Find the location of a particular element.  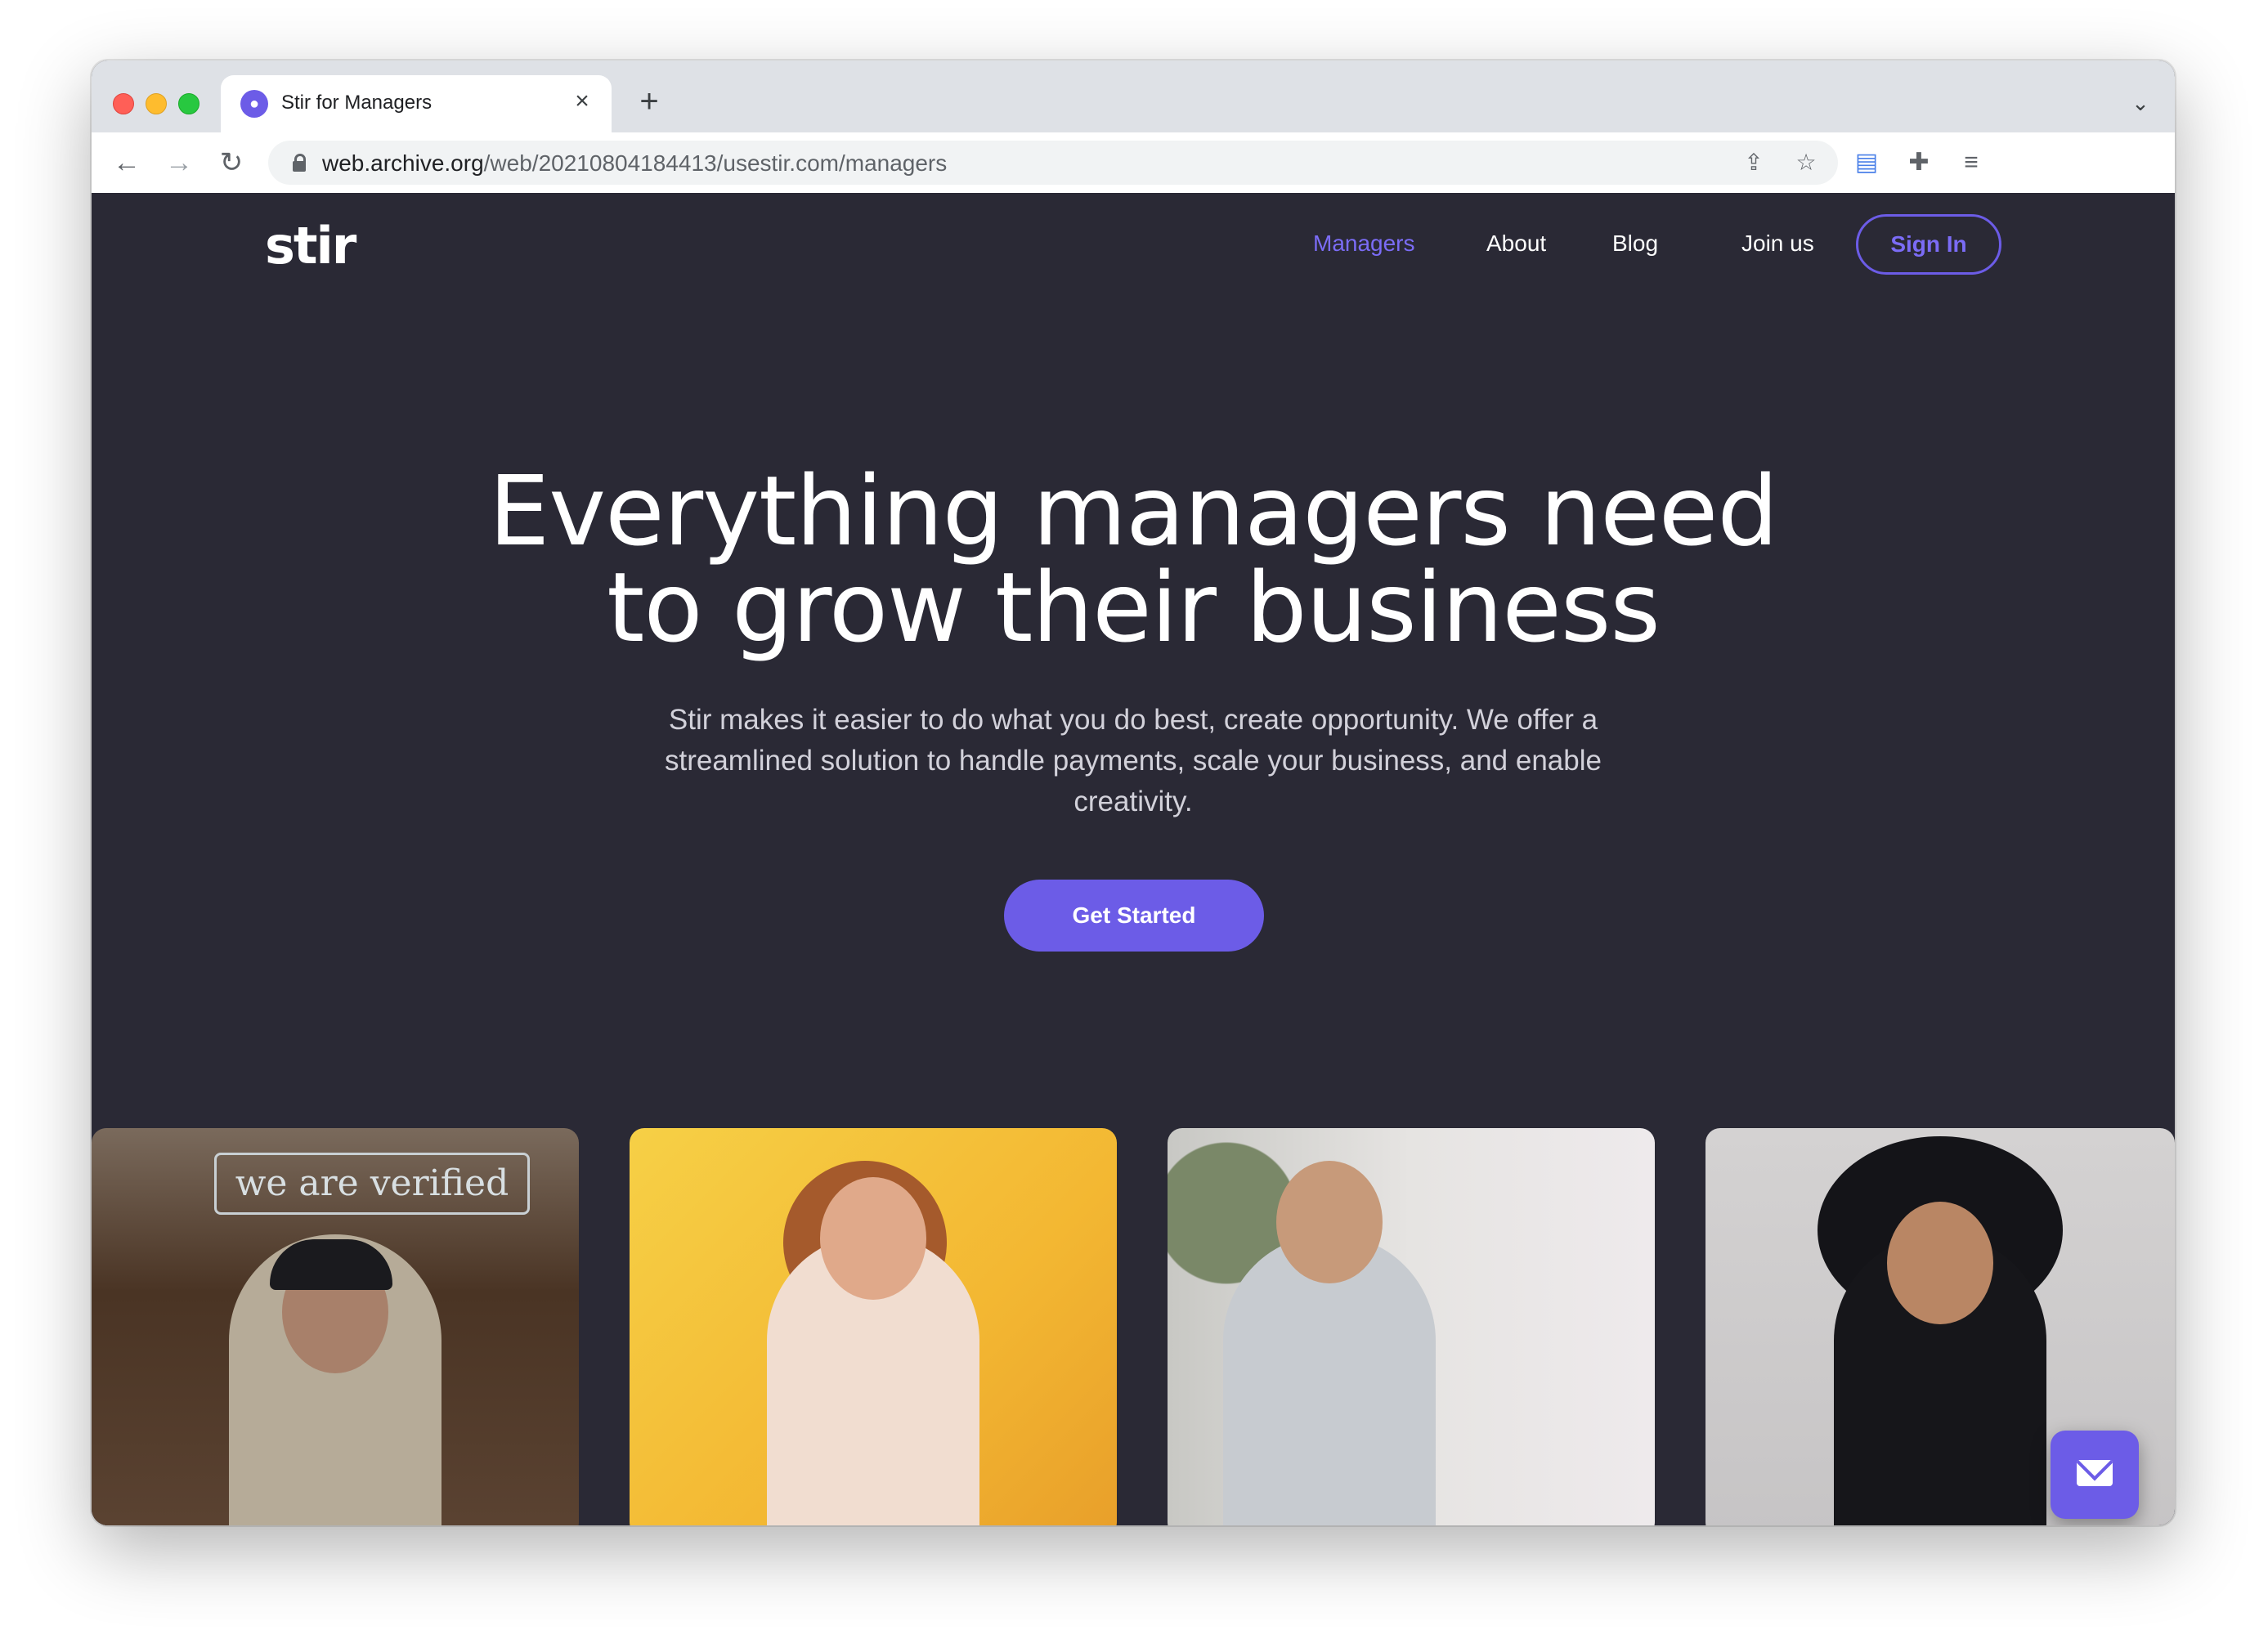

contact-mail-button is located at coordinates (2095, 1475).